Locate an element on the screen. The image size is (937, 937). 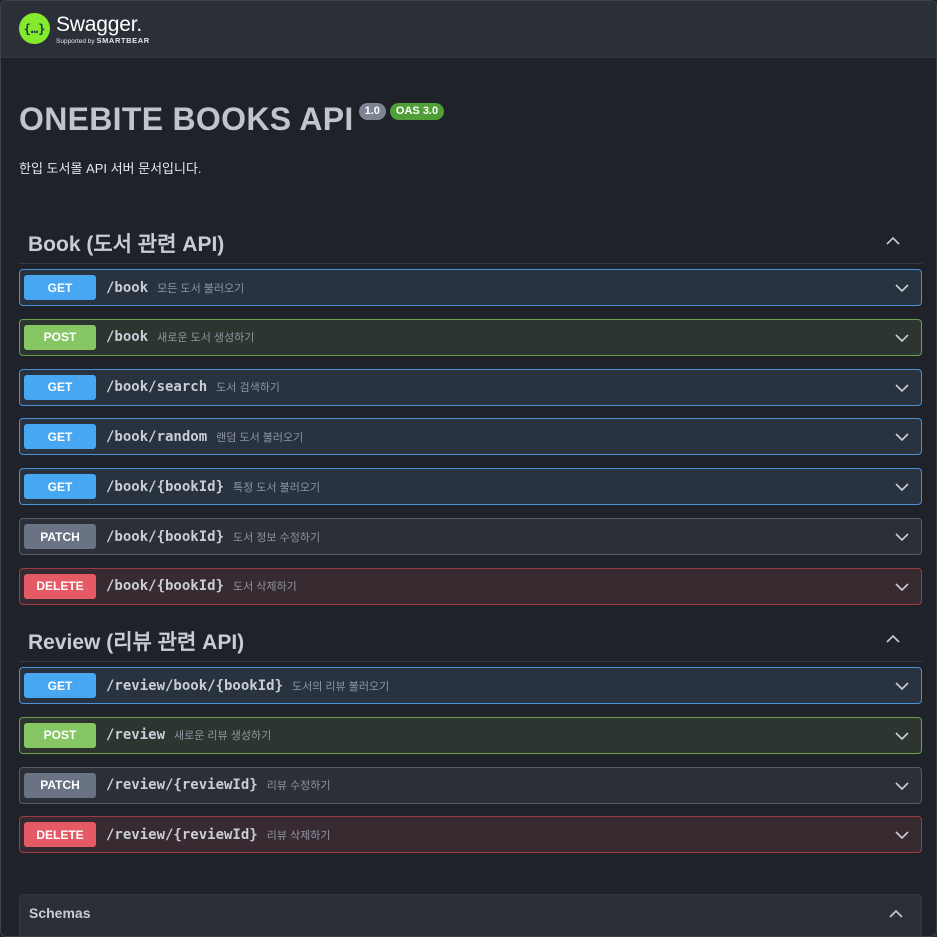
operation-summary: 랜덤 도서 불러오기 is located at coordinates (260, 437).